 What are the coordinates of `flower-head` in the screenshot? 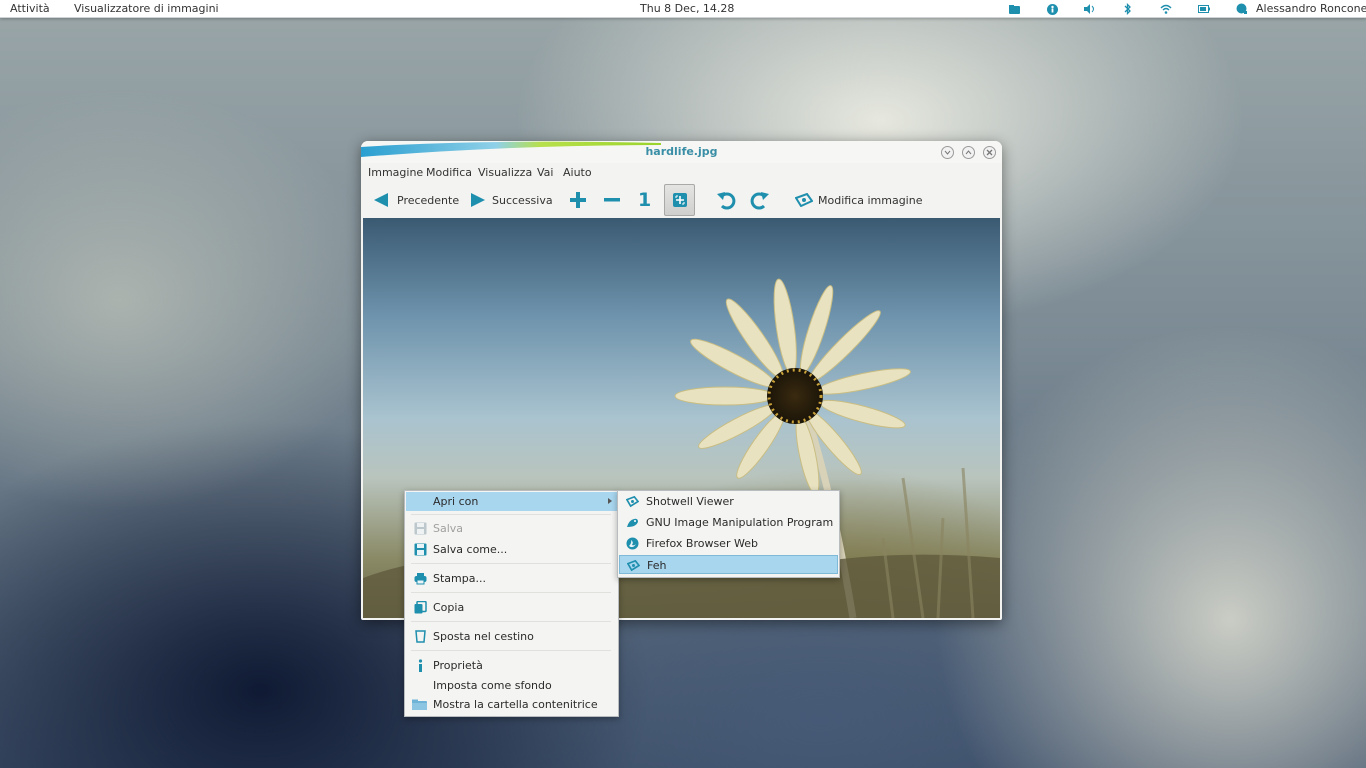 It's located at (792, 386).